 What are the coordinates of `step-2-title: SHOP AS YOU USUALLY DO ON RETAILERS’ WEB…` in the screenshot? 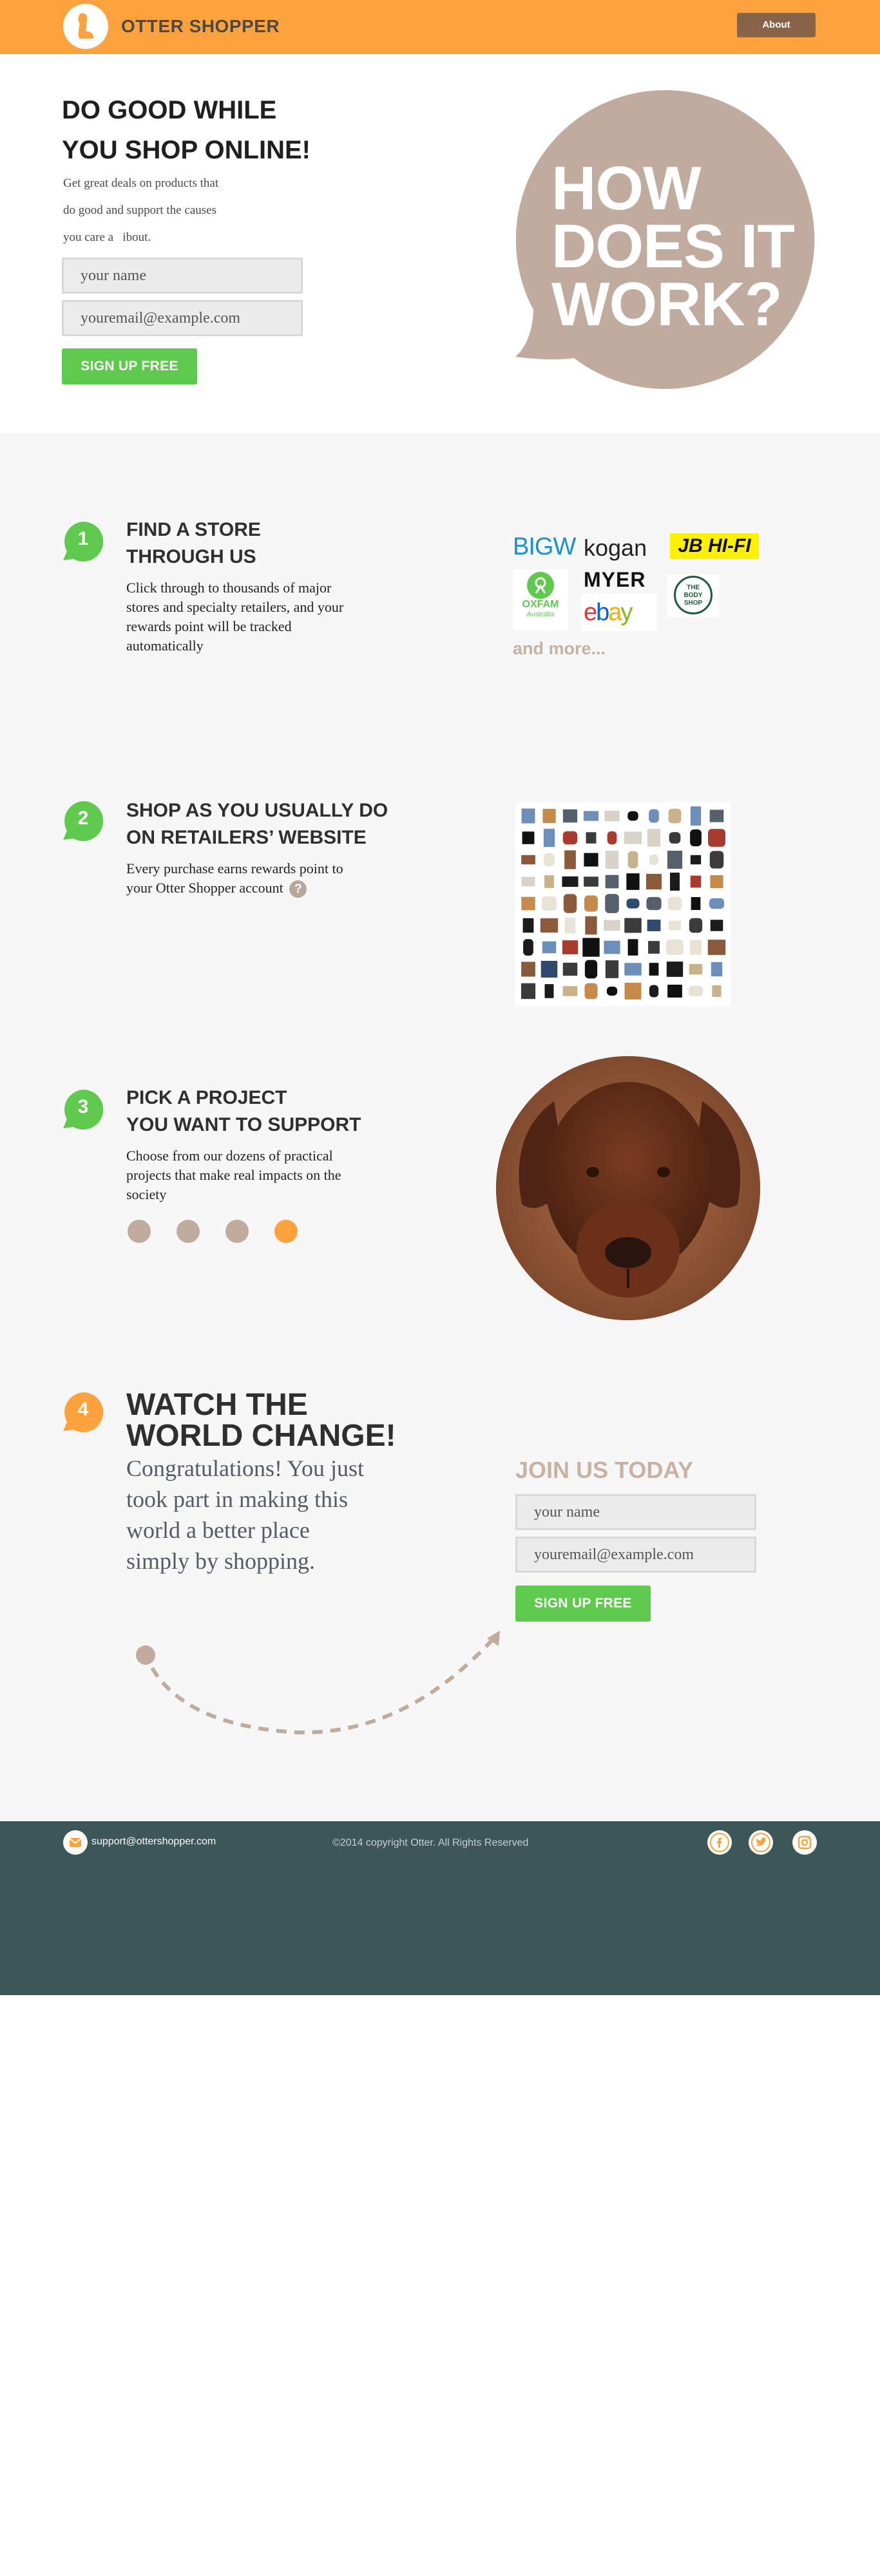 It's located at (257, 824).